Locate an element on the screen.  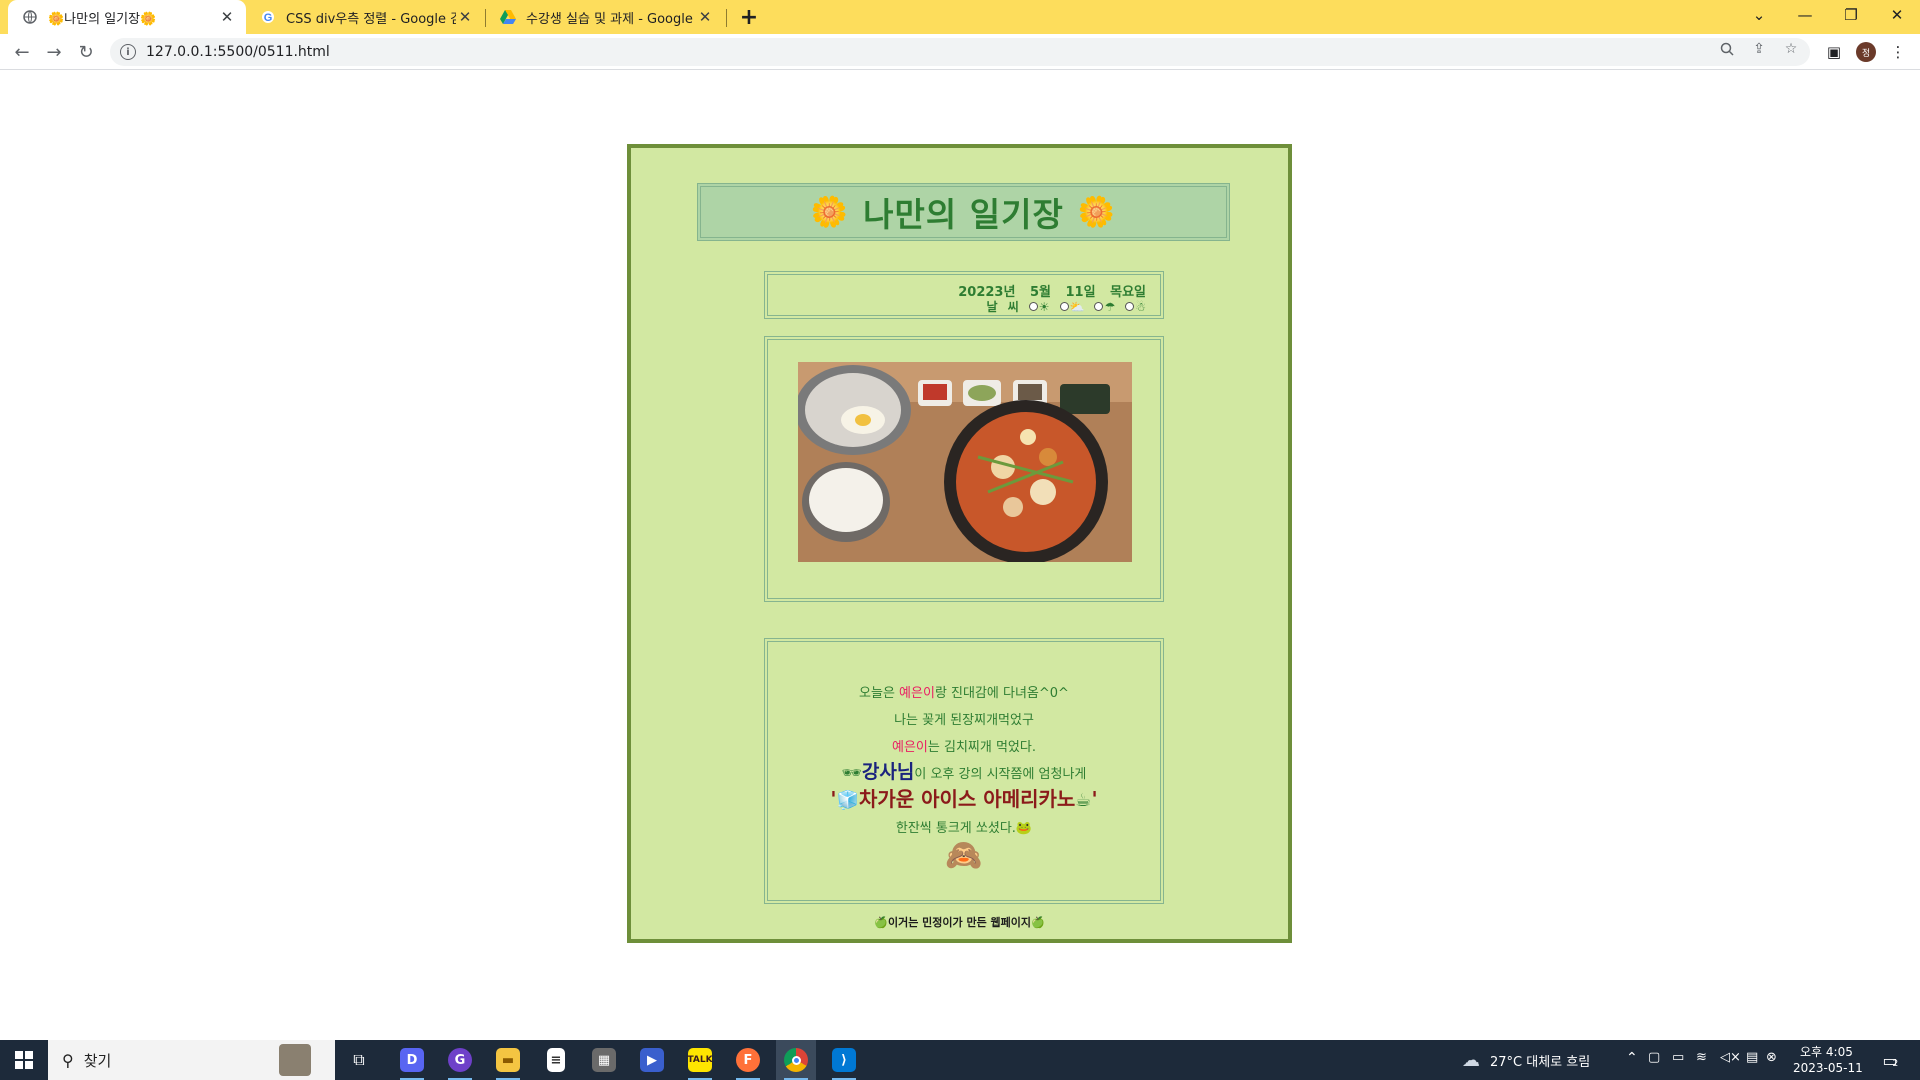
coffee-icon: ☕ is located at coordinates (1083, 800).